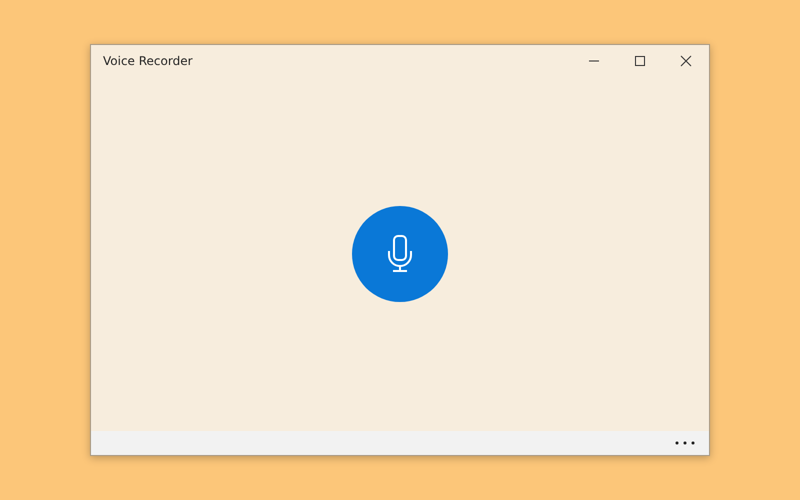 Image resolution: width=800 pixels, height=500 pixels. I want to click on close-icon, so click(686, 61).